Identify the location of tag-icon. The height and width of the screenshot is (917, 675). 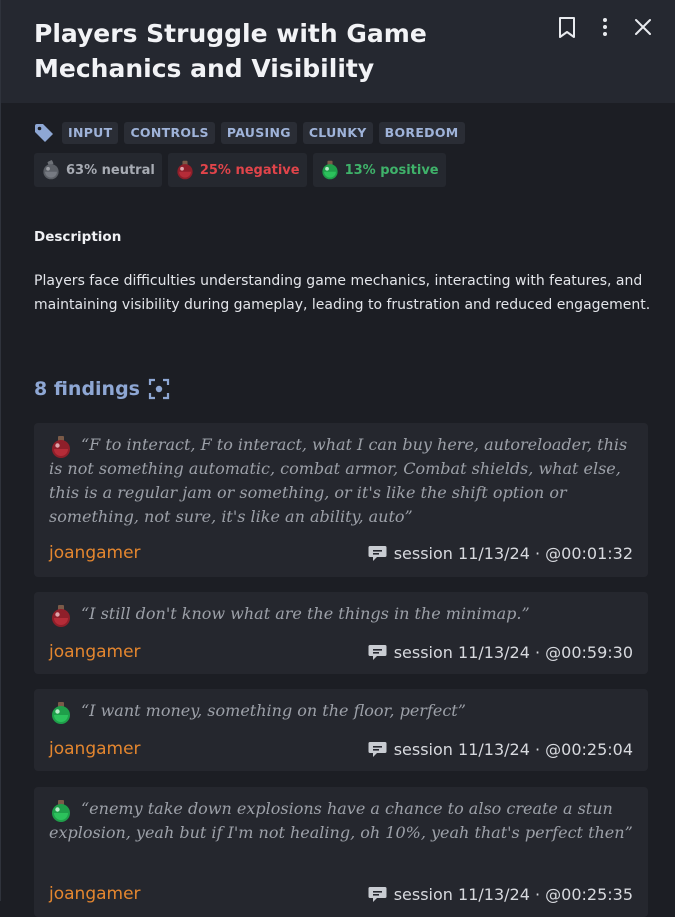
(44, 133).